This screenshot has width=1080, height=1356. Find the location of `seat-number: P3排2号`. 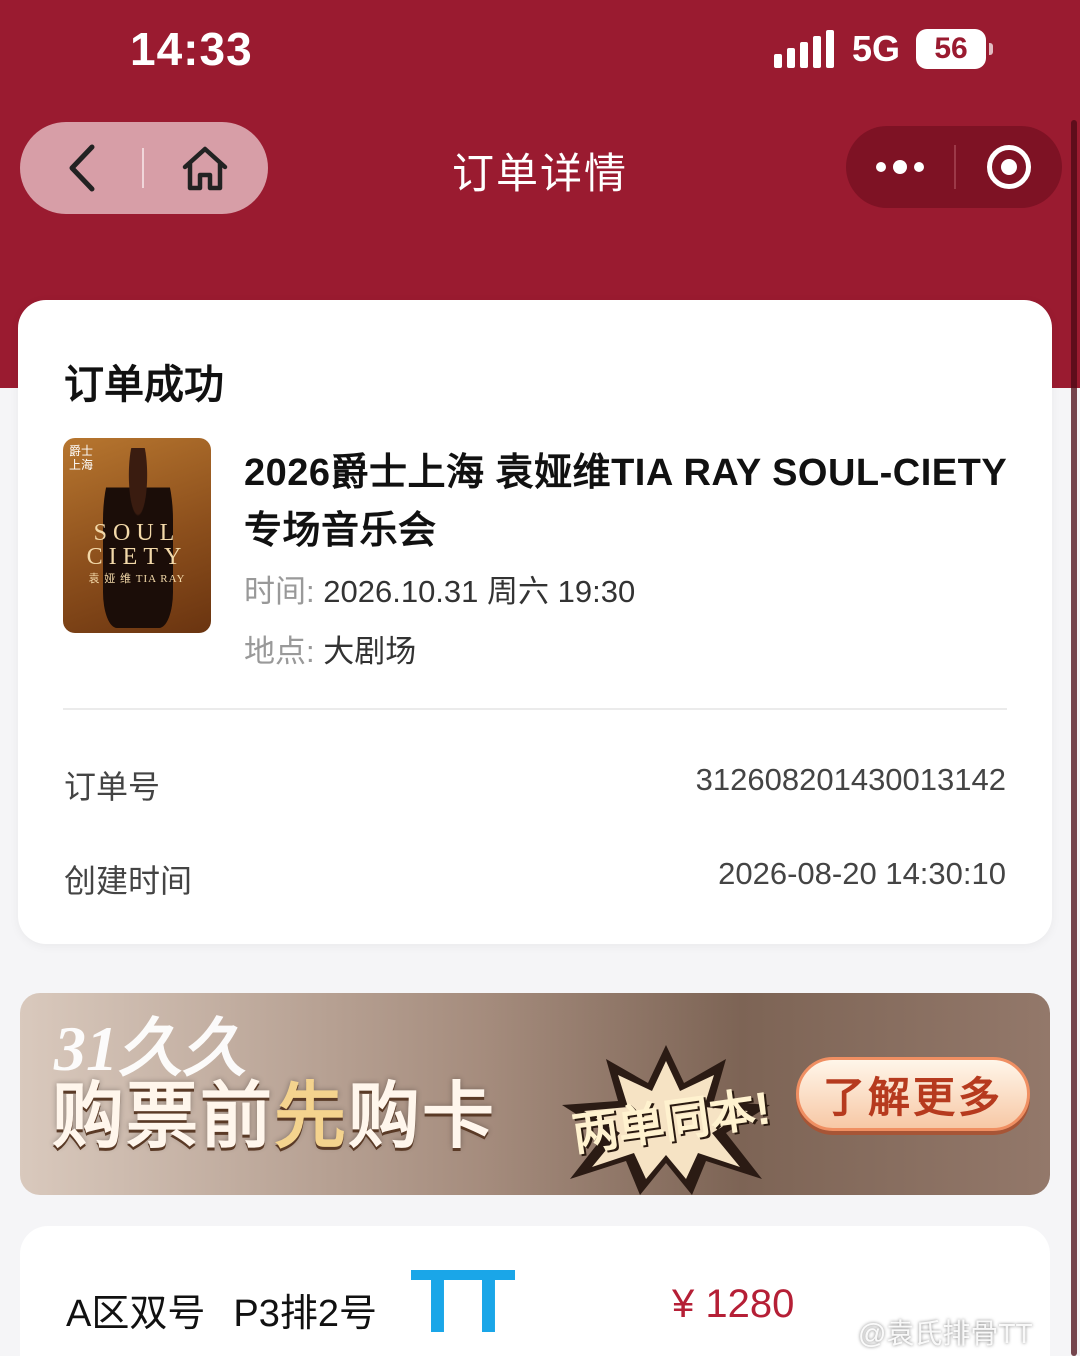

seat-number: P3排2号 is located at coordinates (305, 1314).